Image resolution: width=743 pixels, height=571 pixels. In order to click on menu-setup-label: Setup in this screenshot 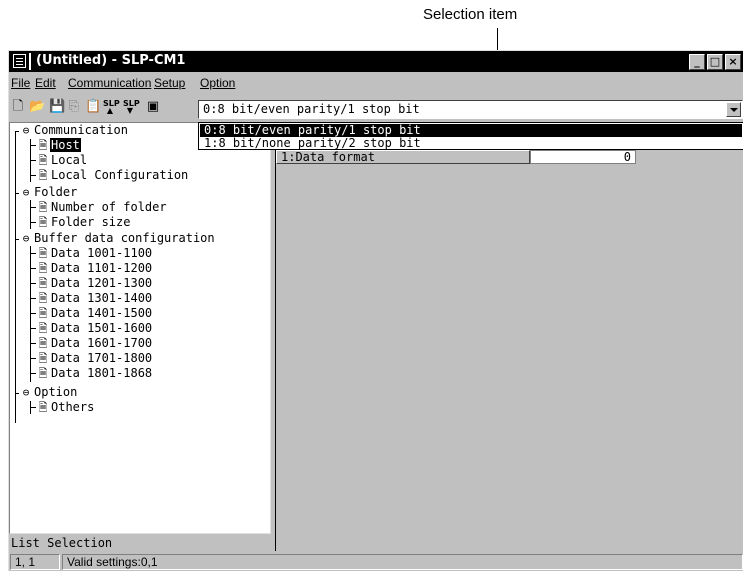, I will do `click(170, 83)`.